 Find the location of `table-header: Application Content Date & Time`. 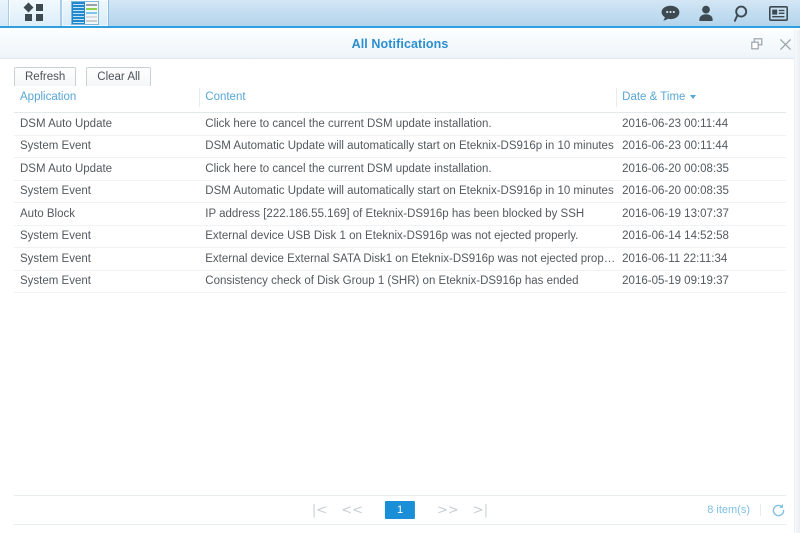

table-header: Application Content Date & Time is located at coordinates (400, 99).